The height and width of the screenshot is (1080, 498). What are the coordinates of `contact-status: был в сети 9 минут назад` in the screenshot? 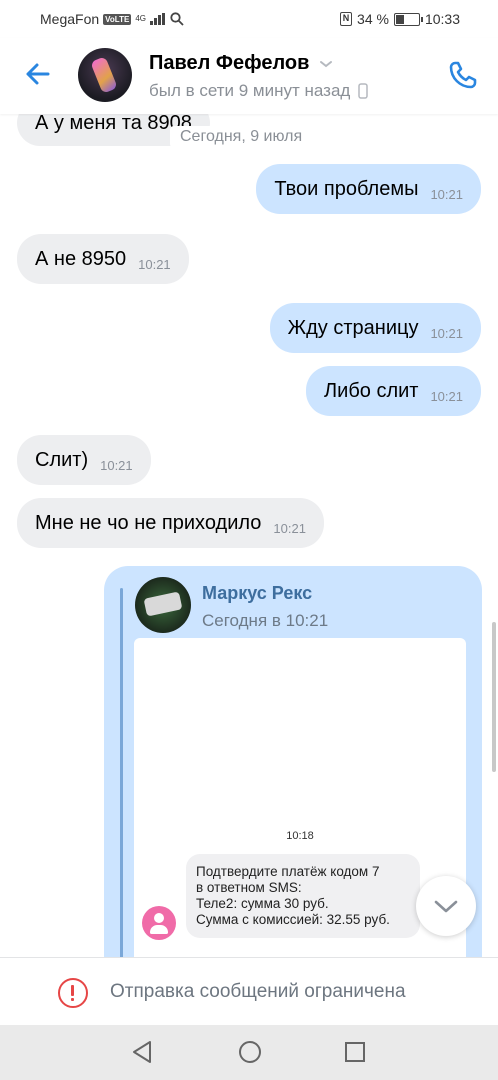 It's located at (259, 91).